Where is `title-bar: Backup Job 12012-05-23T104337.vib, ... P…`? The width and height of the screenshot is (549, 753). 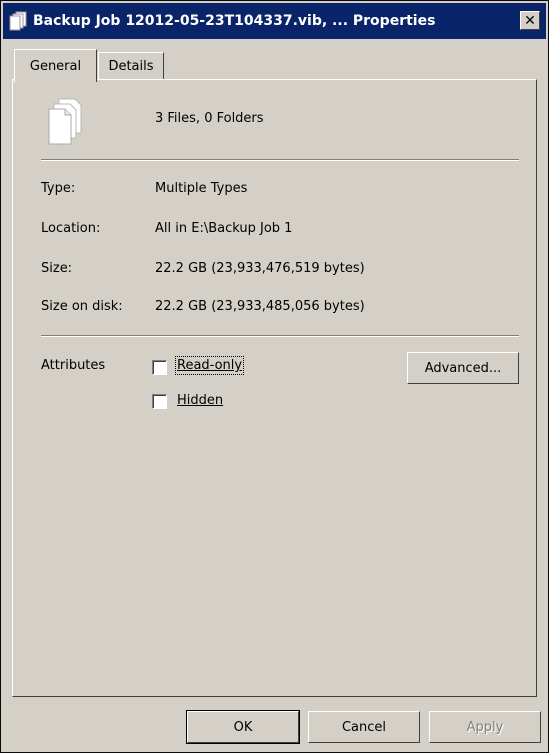
title-bar: Backup Job 12012-05-23T104337.vib, ... P… is located at coordinates (274, 21).